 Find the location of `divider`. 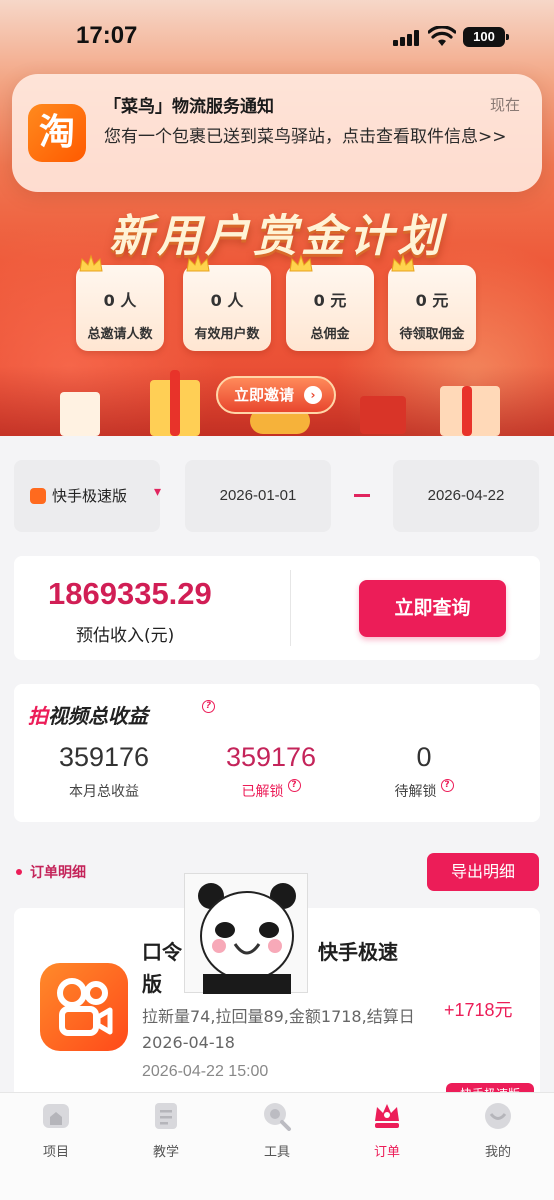

divider is located at coordinates (290, 608).